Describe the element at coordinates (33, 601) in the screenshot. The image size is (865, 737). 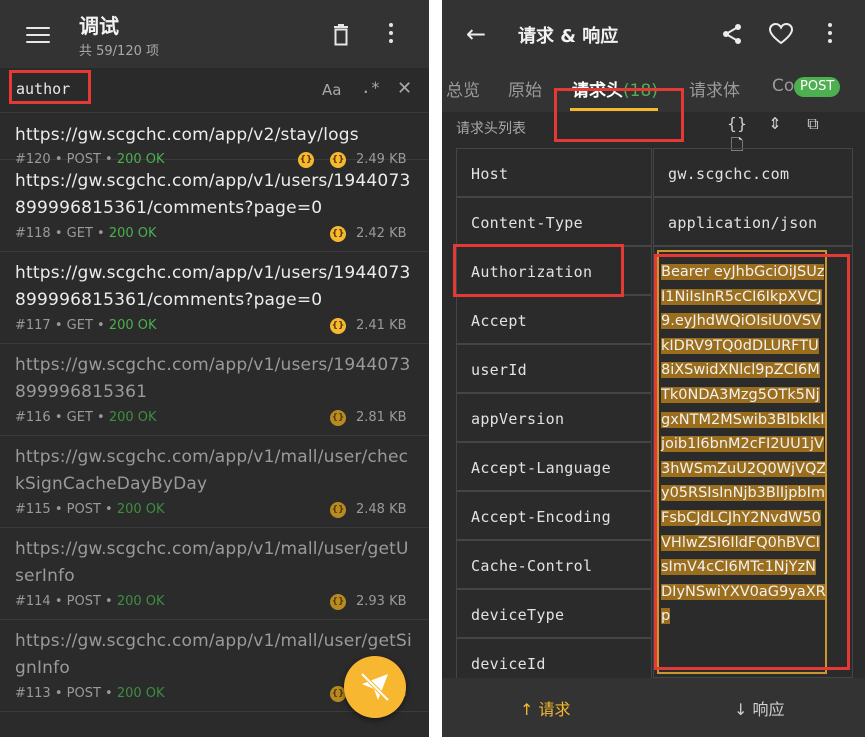
I see `request-id: #114` at that location.